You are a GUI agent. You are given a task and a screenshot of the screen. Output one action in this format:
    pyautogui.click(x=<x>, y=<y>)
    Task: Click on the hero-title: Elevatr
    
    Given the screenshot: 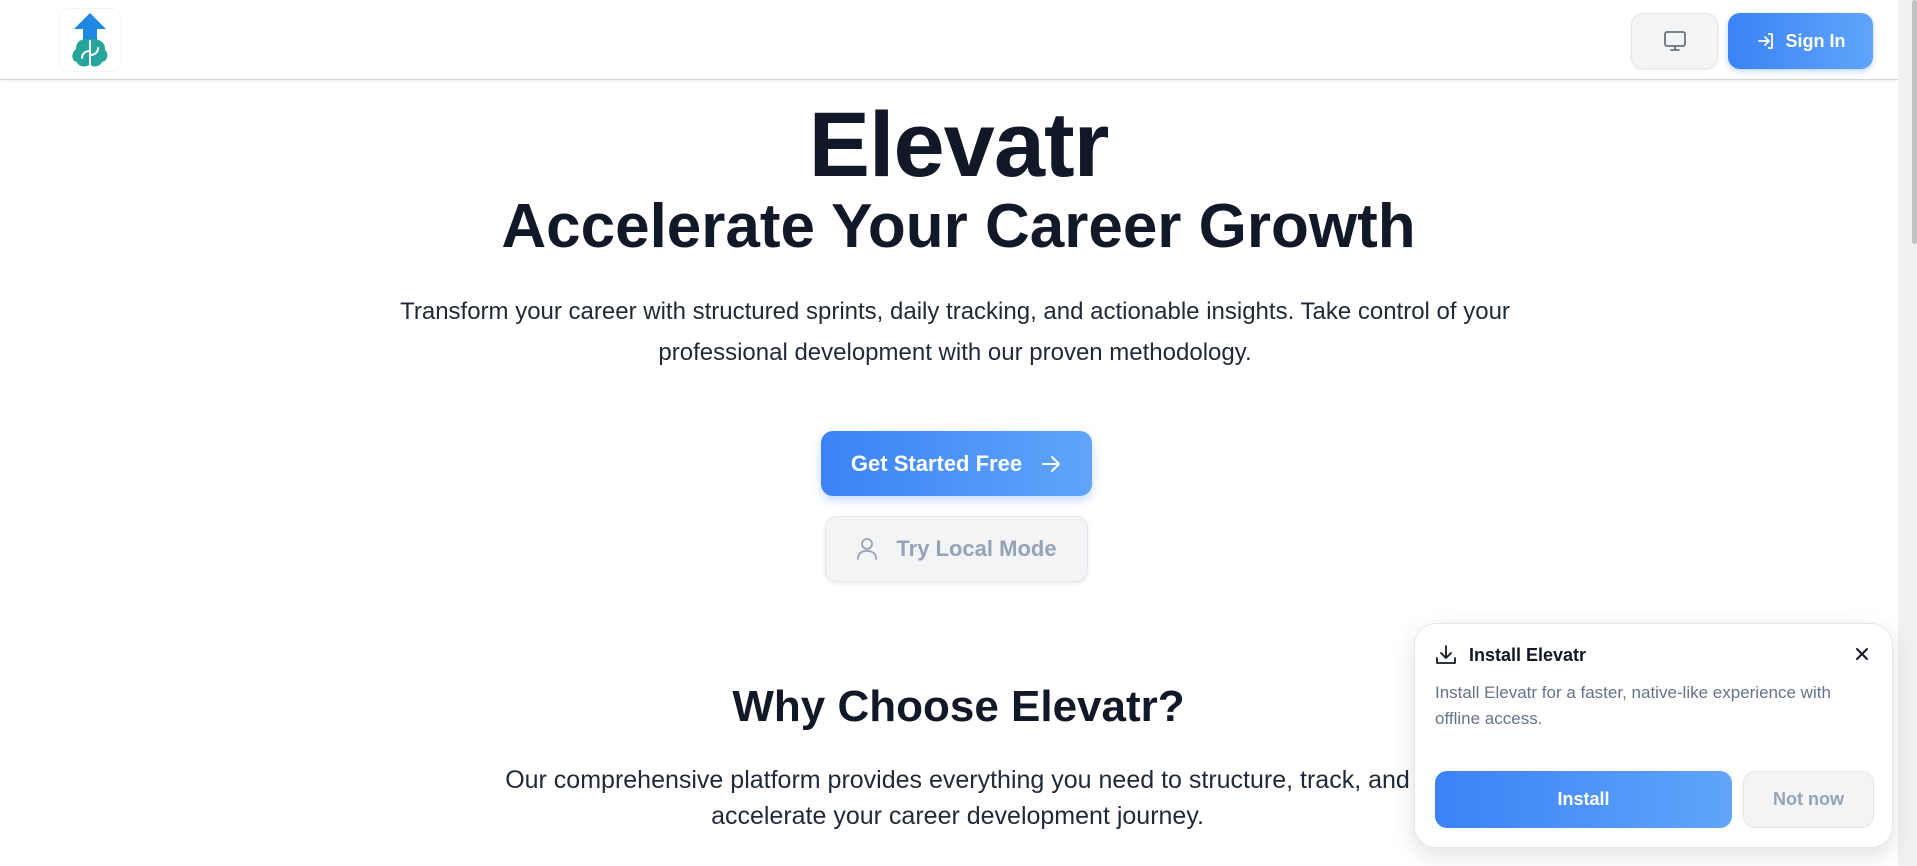 What is the action you would take?
    pyautogui.click(x=959, y=145)
    